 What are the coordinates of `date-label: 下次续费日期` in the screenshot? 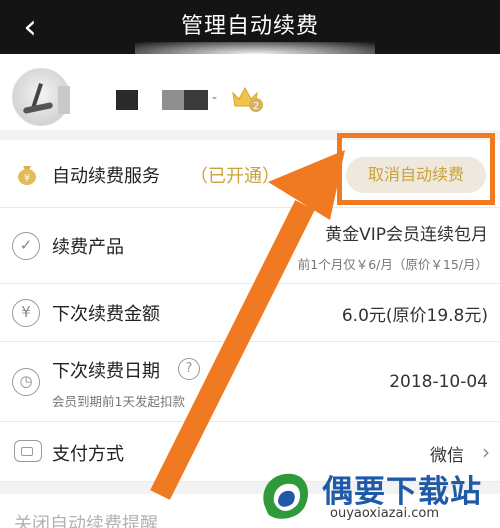 It's located at (106, 371).